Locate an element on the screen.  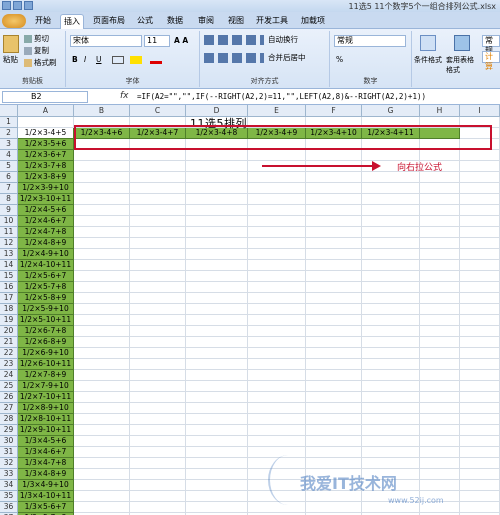
cell-a: 1/2×6-7+8 is located at coordinates (46, 331).